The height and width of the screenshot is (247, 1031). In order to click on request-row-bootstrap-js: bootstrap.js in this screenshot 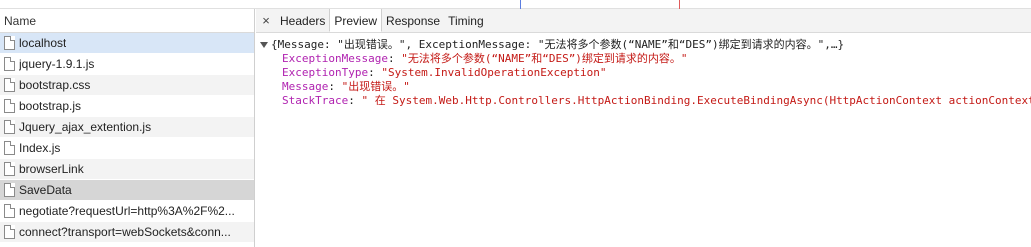, I will do `click(127, 106)`.